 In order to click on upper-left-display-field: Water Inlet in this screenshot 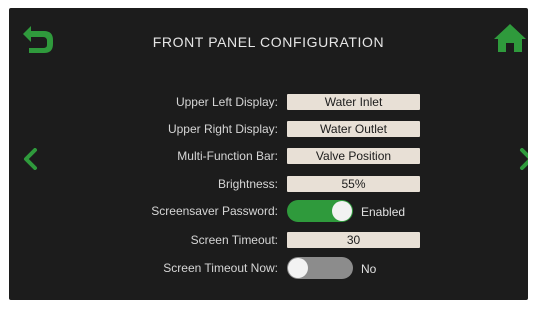, I will do `click(353, 102)`.